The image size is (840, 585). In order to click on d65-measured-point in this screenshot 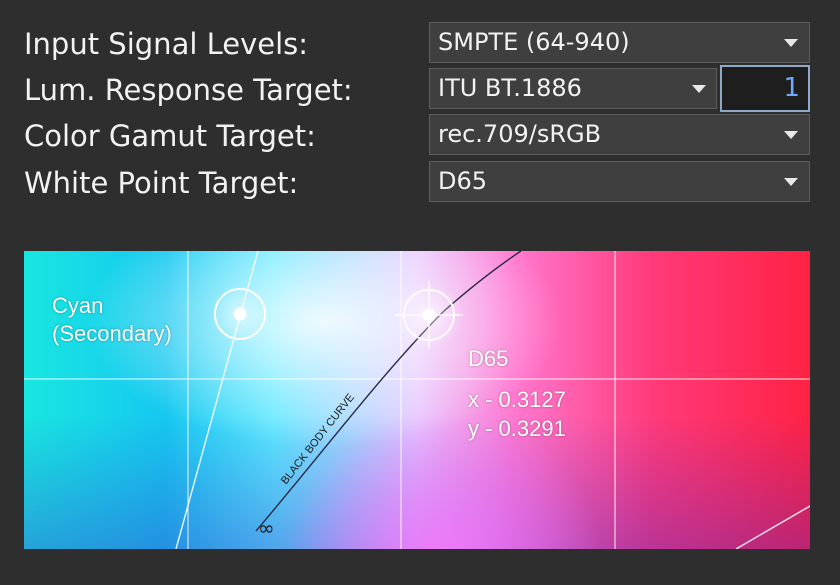, I will do `click(429, 315)`.